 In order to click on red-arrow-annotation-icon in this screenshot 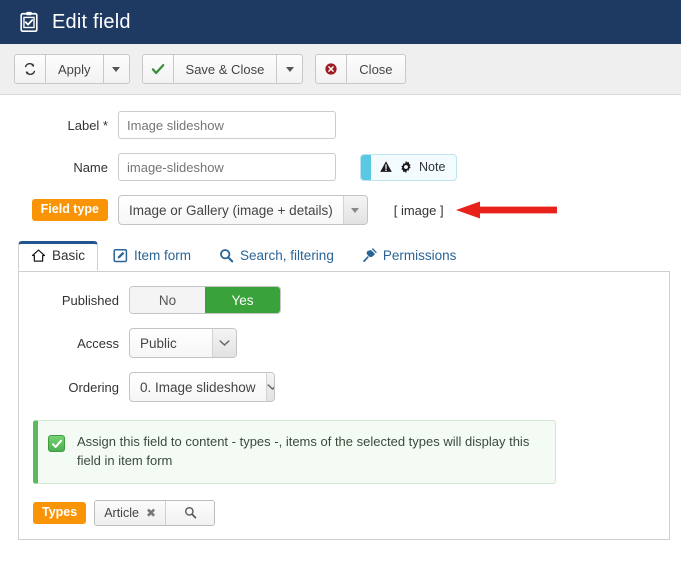, I will do `click(506, 210)`.